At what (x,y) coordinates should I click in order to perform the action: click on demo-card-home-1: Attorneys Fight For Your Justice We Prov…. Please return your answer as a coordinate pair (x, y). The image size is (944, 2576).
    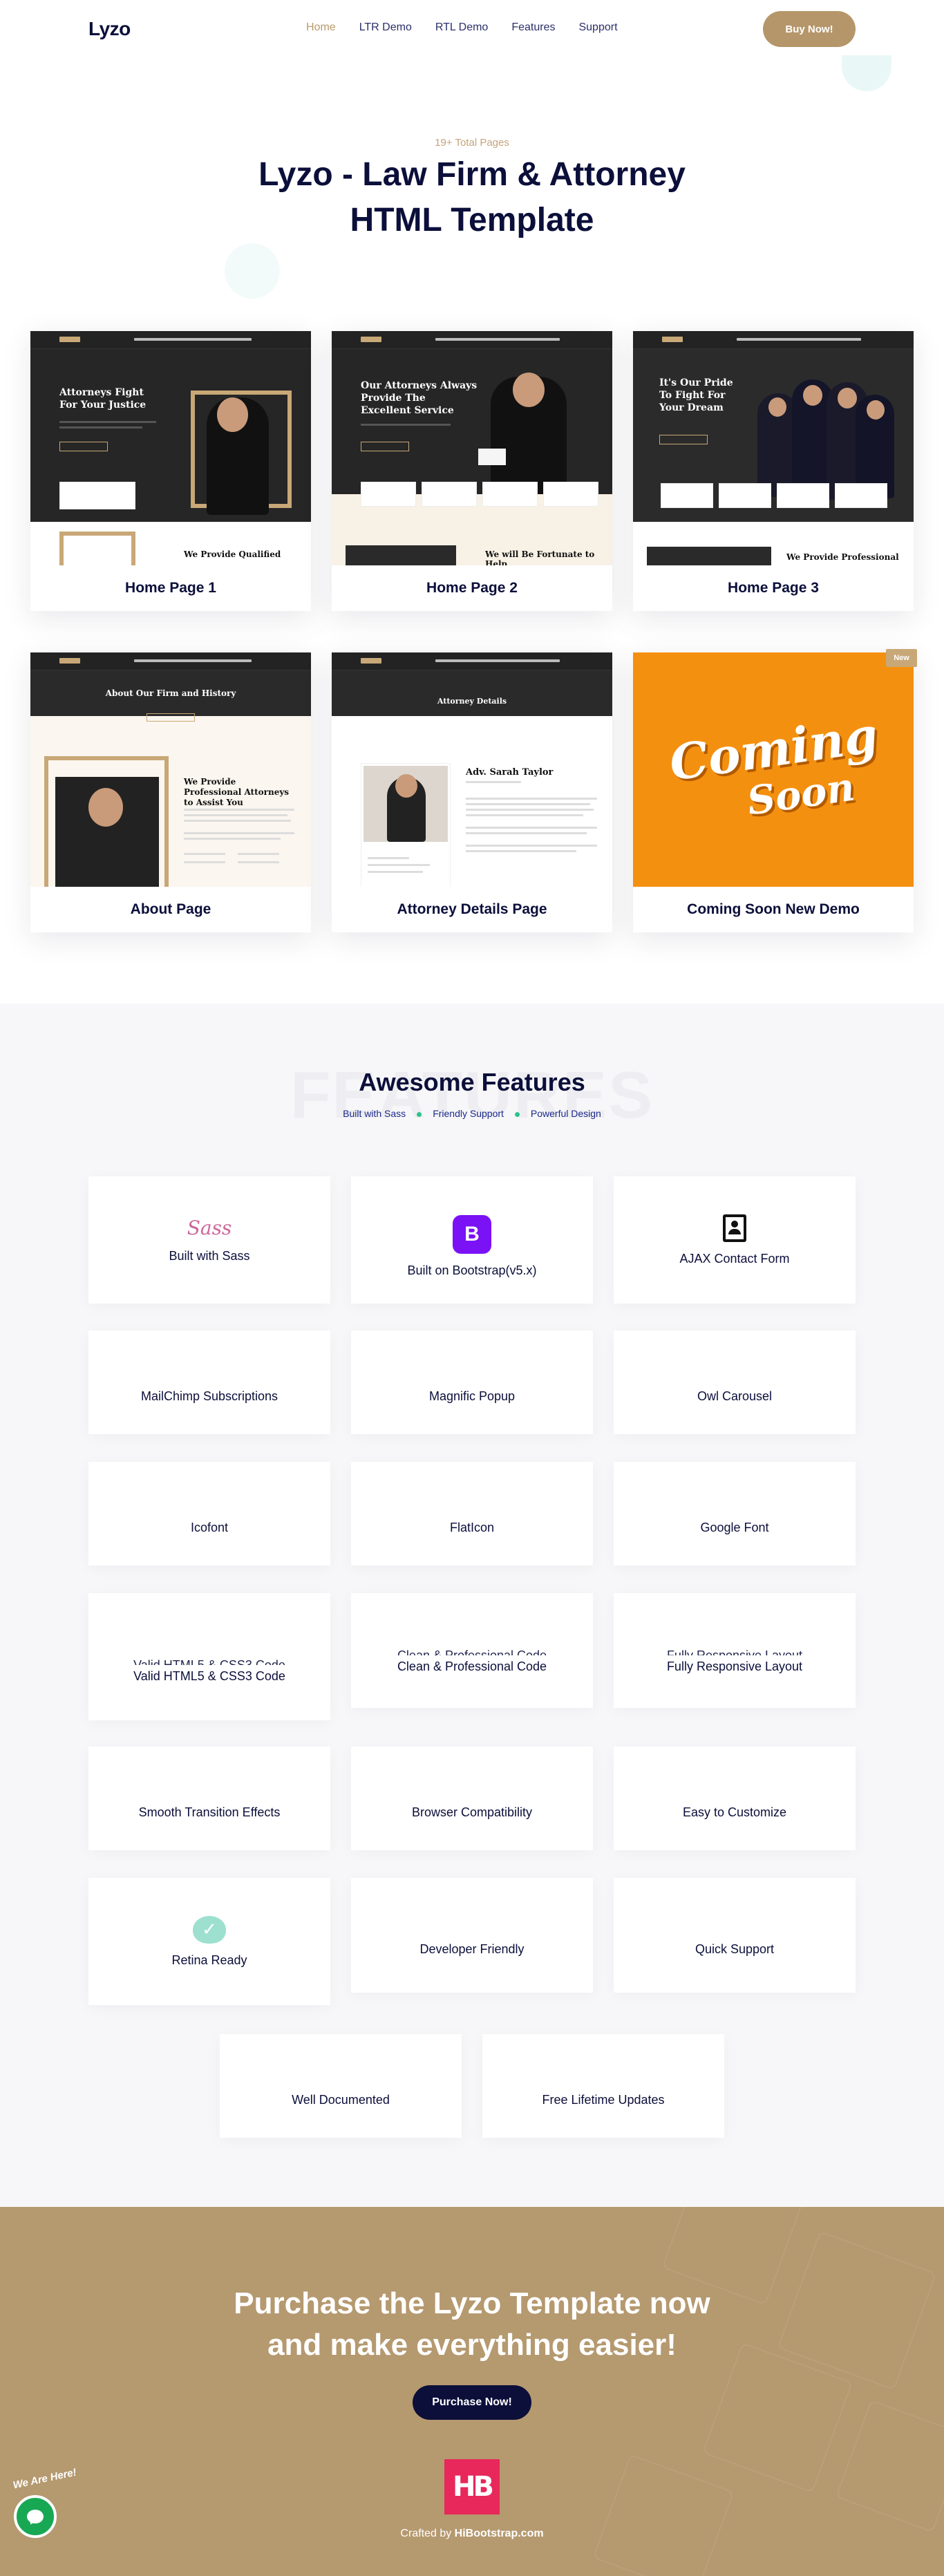
    Looking at the image, I should click on (170, 471).